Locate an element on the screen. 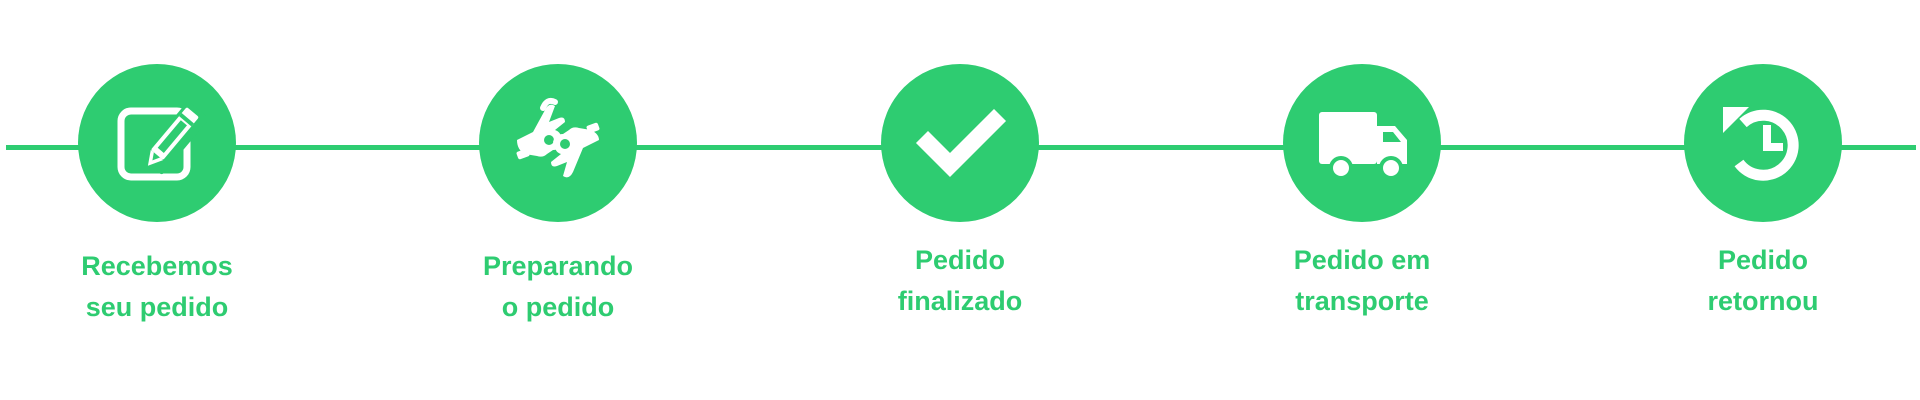 This screenshot has width=1920, height=400. step-returned-label: Pedido retornou is located at coordinates (1763, 281).